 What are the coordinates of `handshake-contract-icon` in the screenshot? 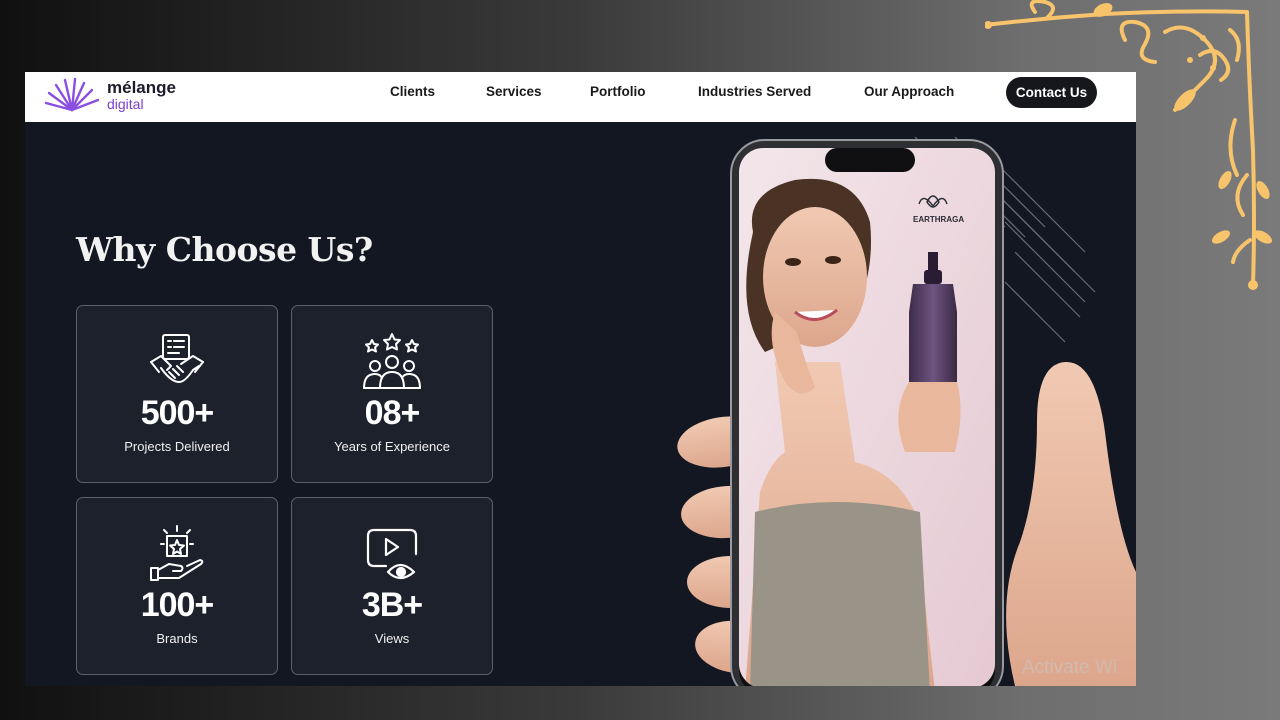 It's located at (177, 358).